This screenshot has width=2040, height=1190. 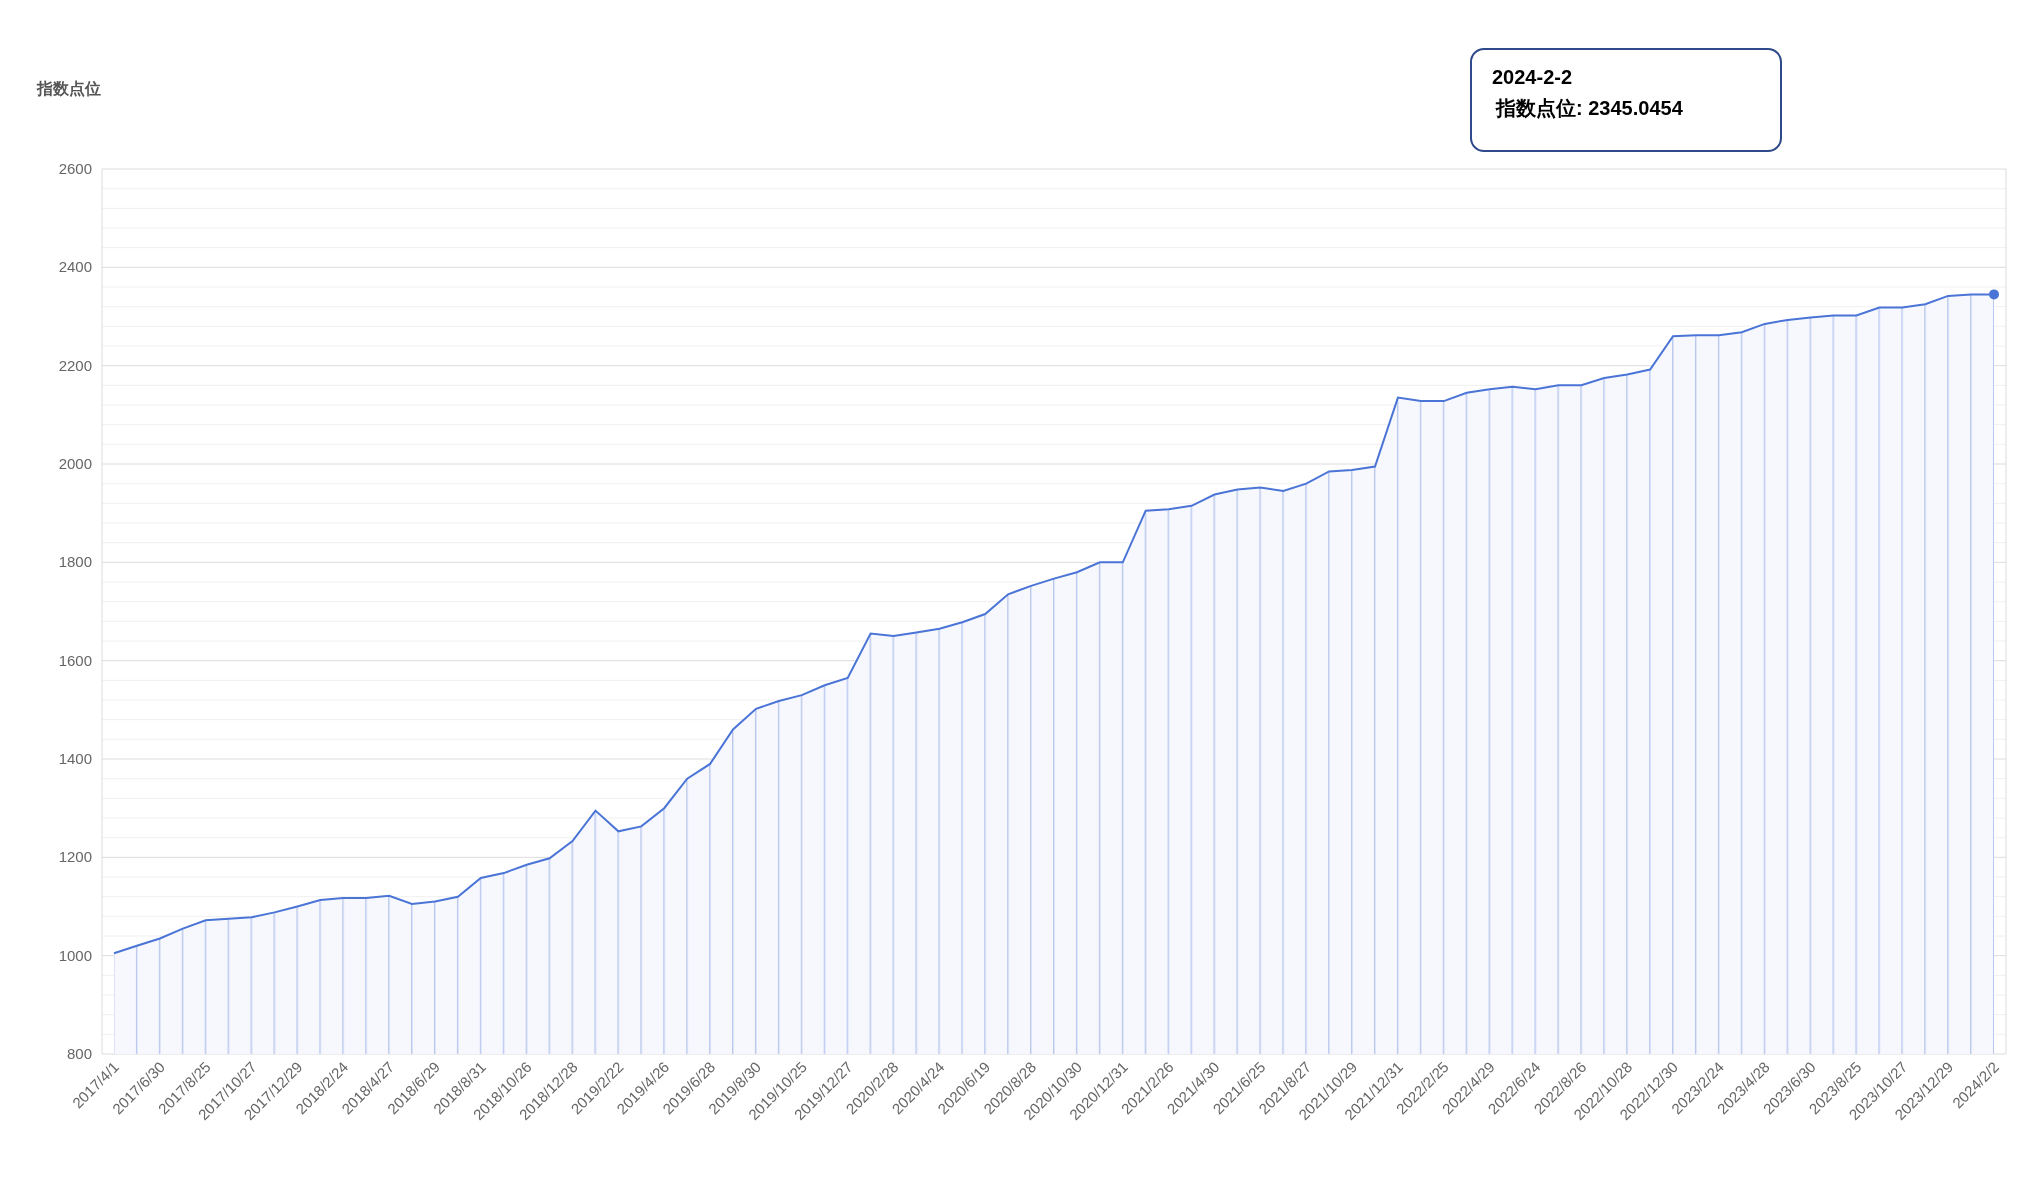 I want to click on axis-label: 1200, so click(x=75, y=857).